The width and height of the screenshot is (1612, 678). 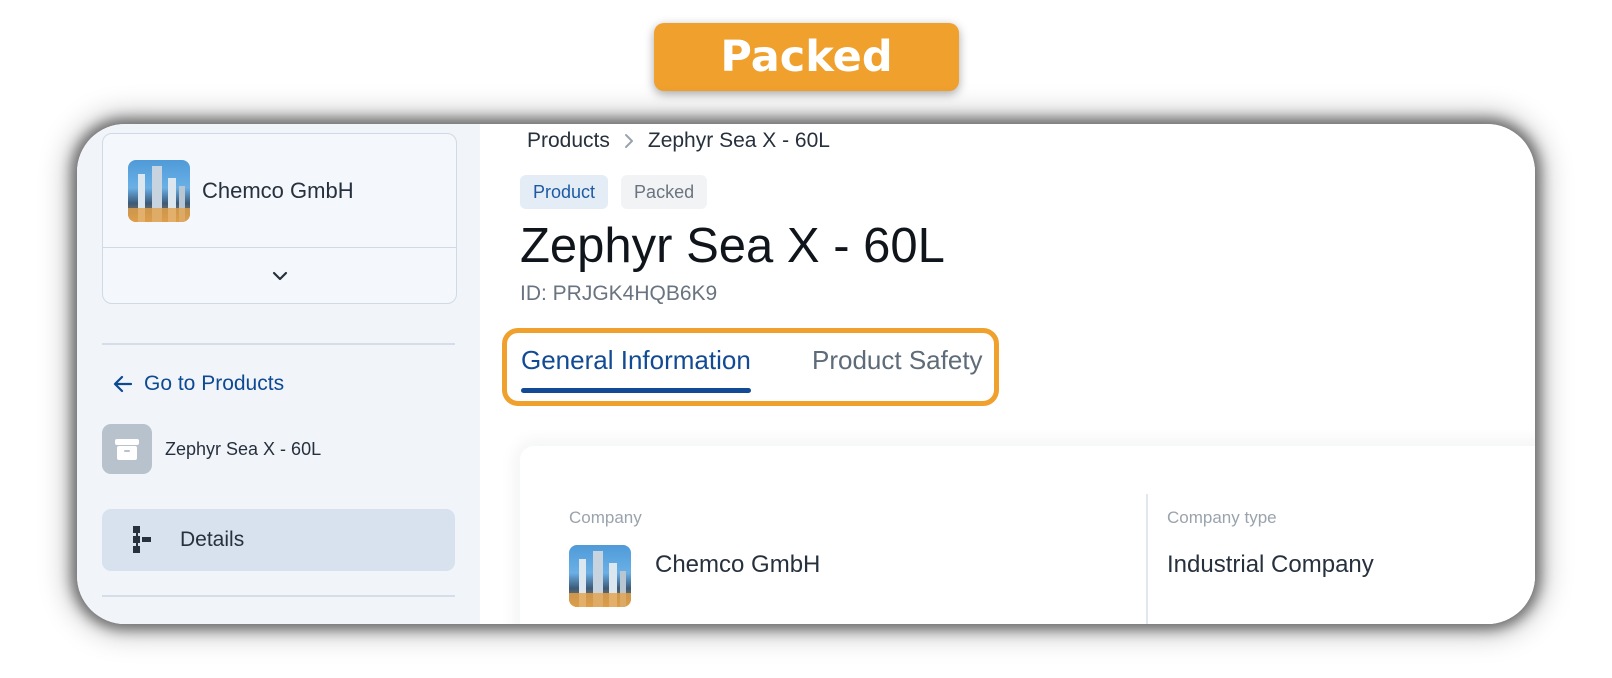 I want to click on breadcrumb-current: Zephyr Sea X - 60L, so click(x=738, y=140).